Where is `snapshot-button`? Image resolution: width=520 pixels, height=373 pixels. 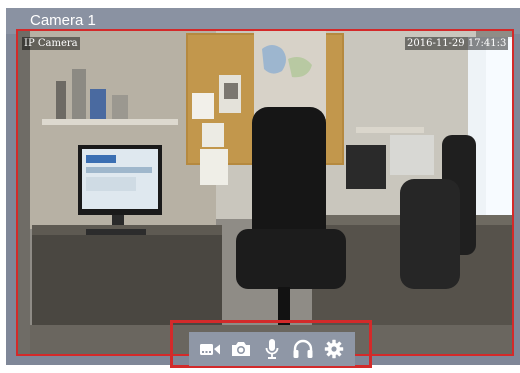 snapshot-button is located at coordinates (241, 349).